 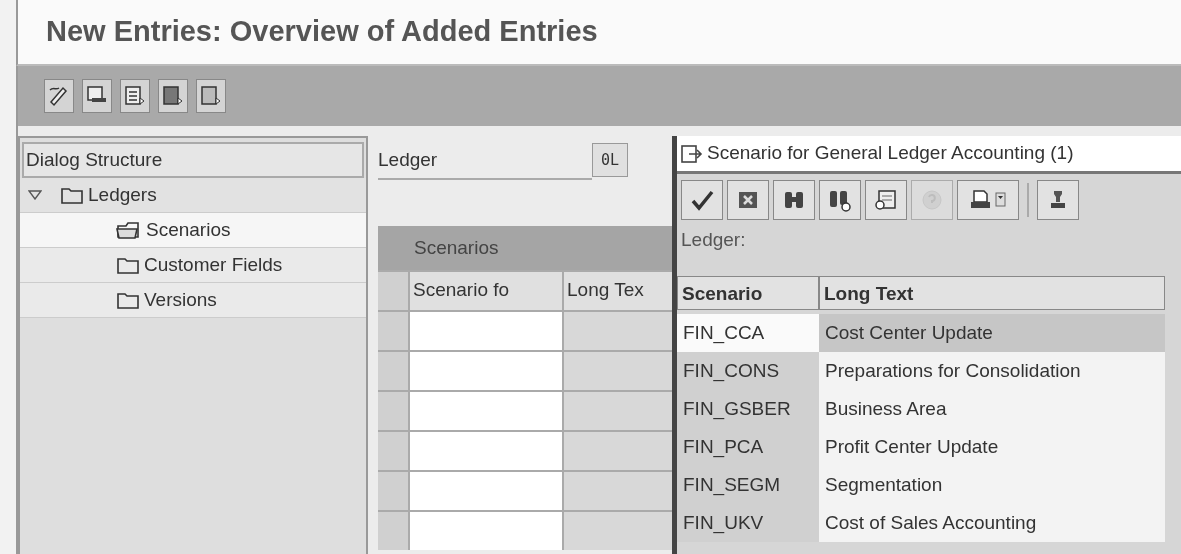 I want to click on table-cell: FIN_SEGM, so click(x=748, y=485).